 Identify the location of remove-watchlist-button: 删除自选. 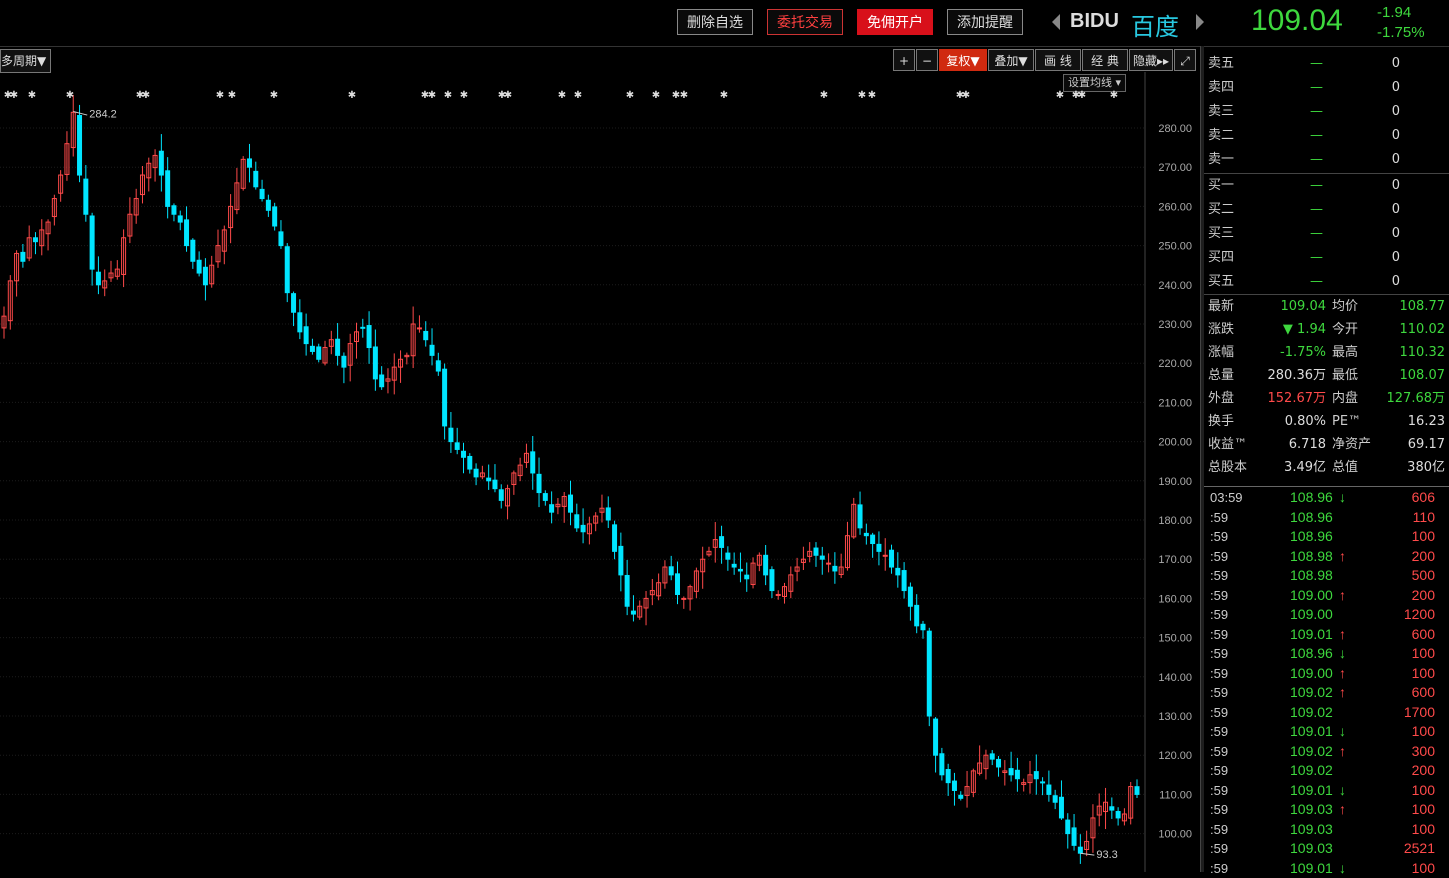
(715, 22).